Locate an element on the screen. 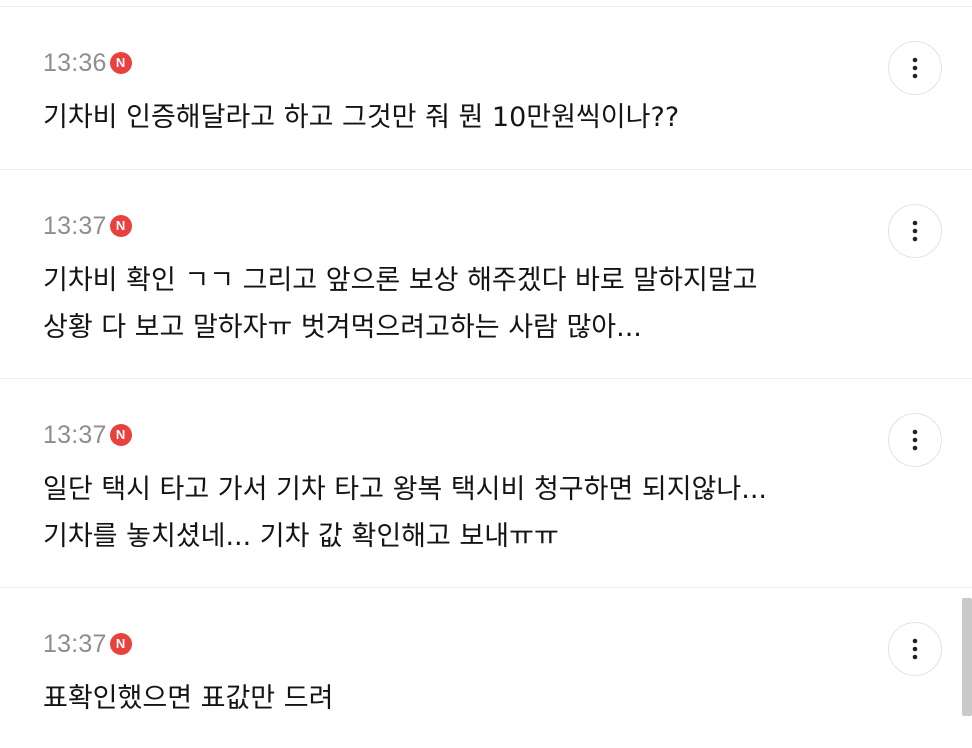 The width and height of the screenshot is (972, 748). comment-timestamp: 13:36 is located at coordinates (75, 62).